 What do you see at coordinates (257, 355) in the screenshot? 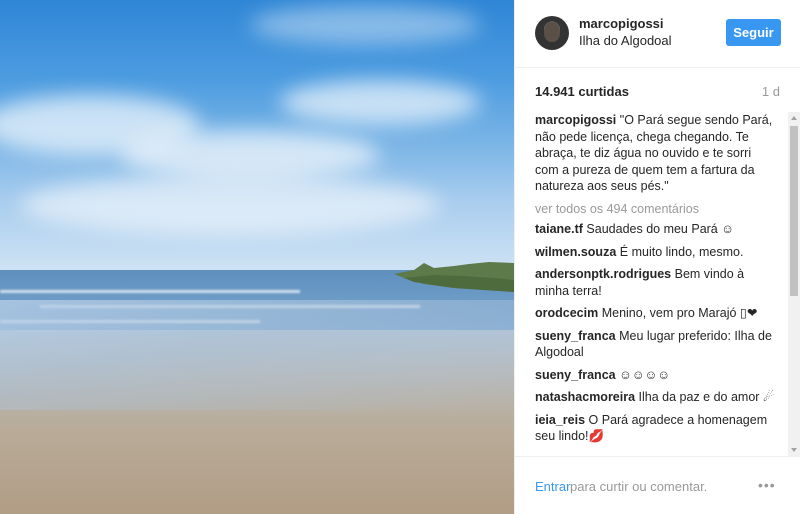
I see `photo-reflection` at bounding box center [257, 355].